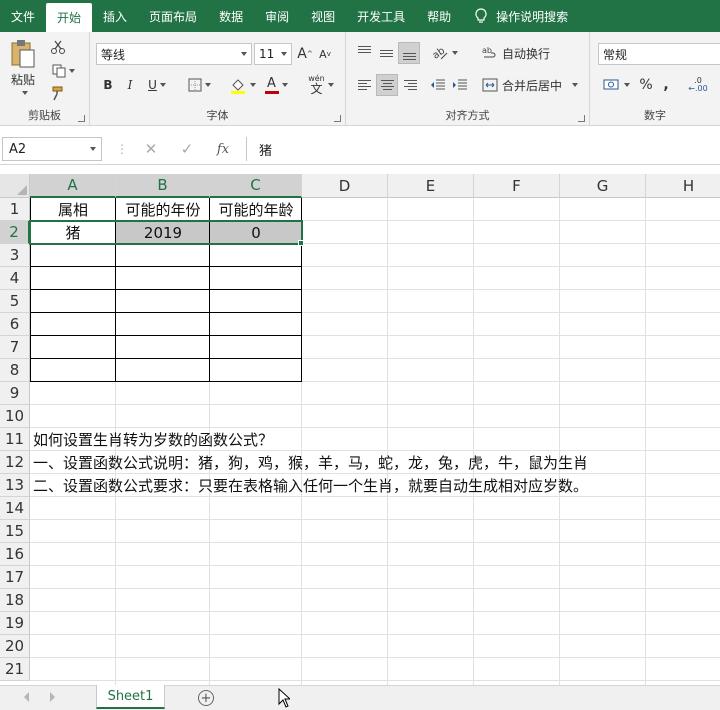  Describe the element at coordinates (26, 697) in the screenshot. I see `prev-sheet-icon` at that location.